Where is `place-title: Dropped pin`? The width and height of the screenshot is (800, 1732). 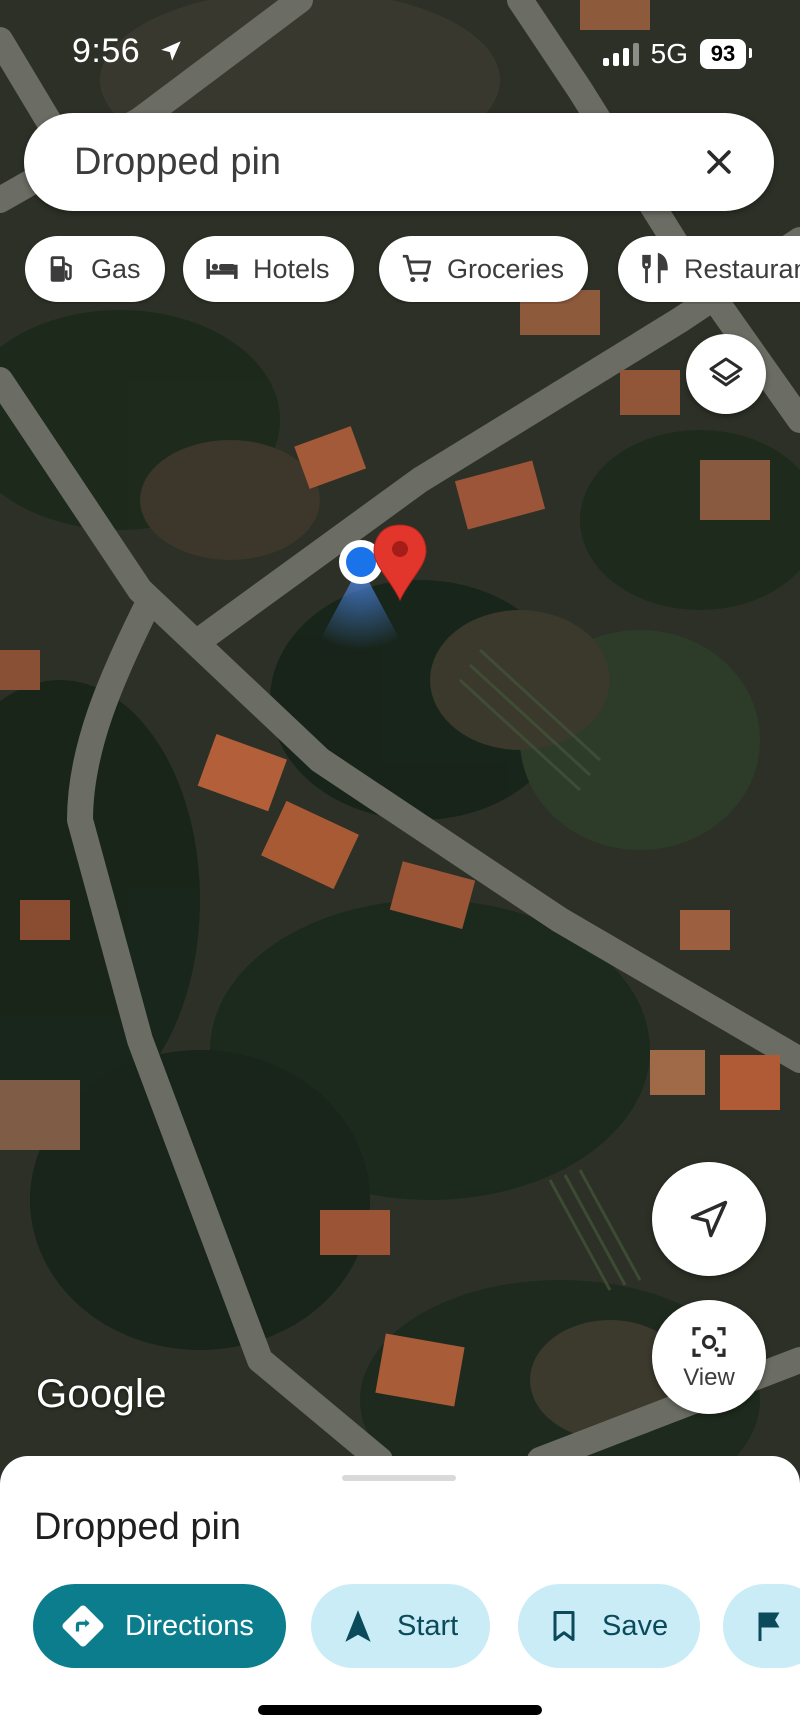
place-title: Dropped pin is located at coordinates (138, 1527).